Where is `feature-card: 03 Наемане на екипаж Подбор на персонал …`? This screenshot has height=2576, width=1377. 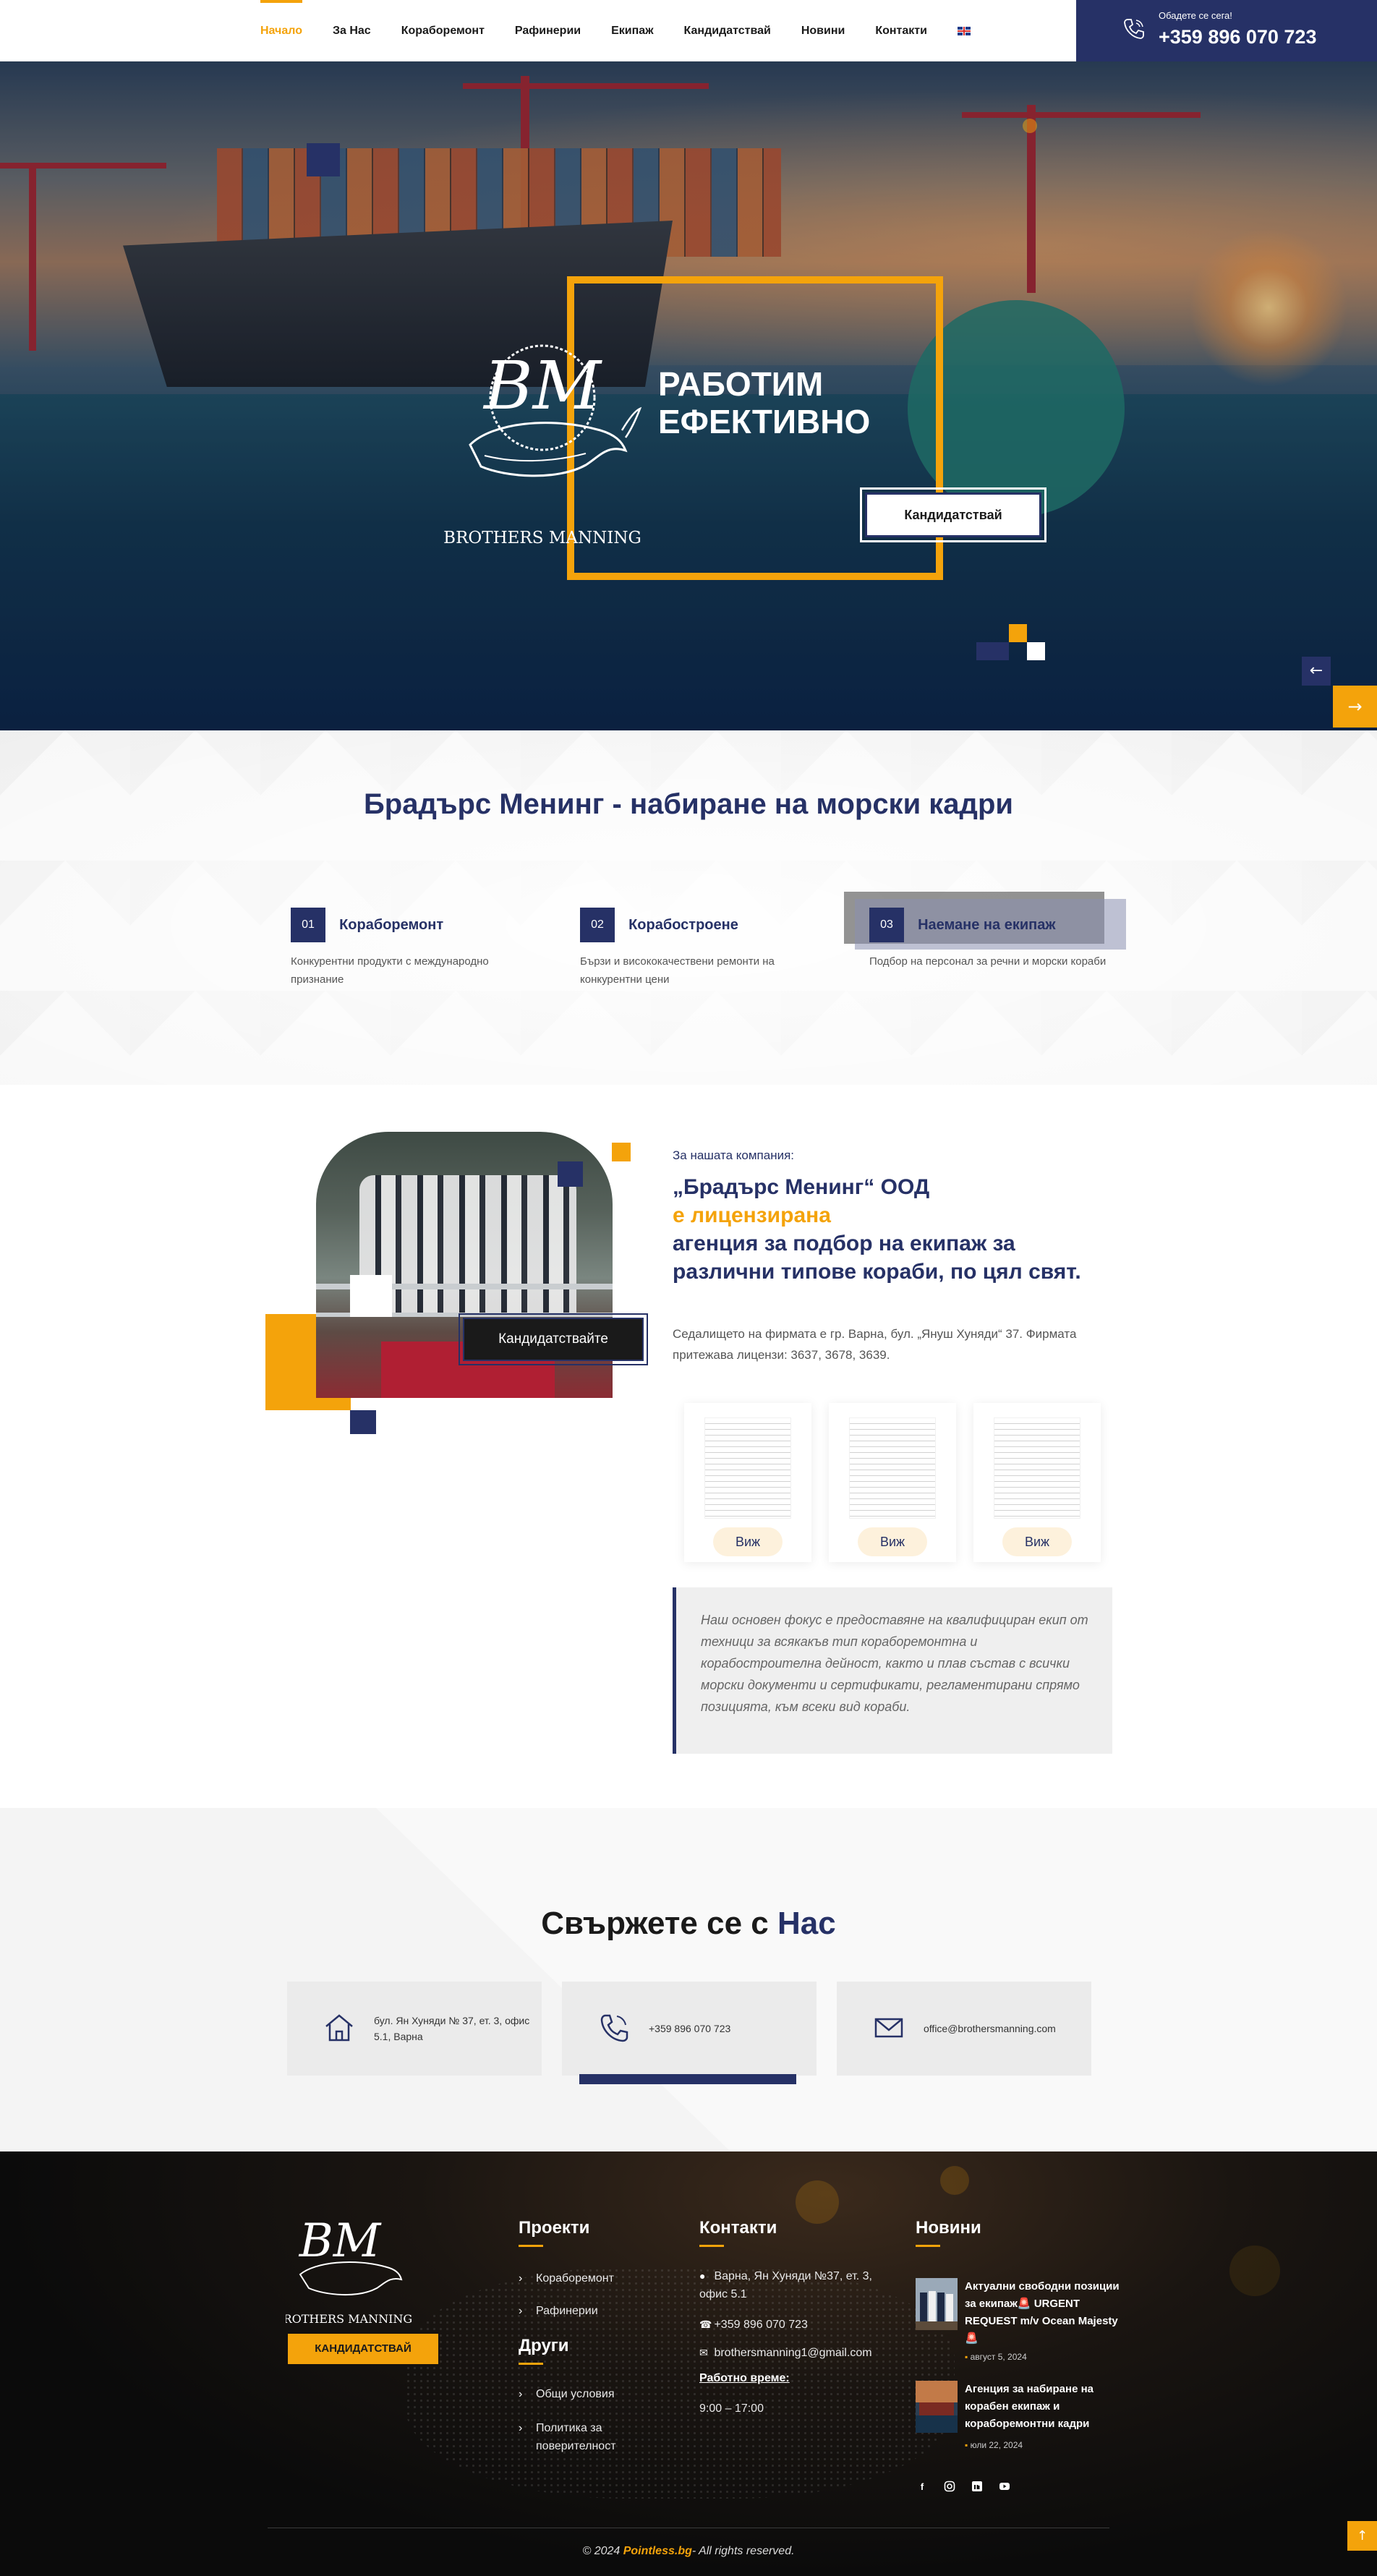 feature-card: 03 Наемане на екипаж Подбор на персонал … is located at coordinates (985, 931).